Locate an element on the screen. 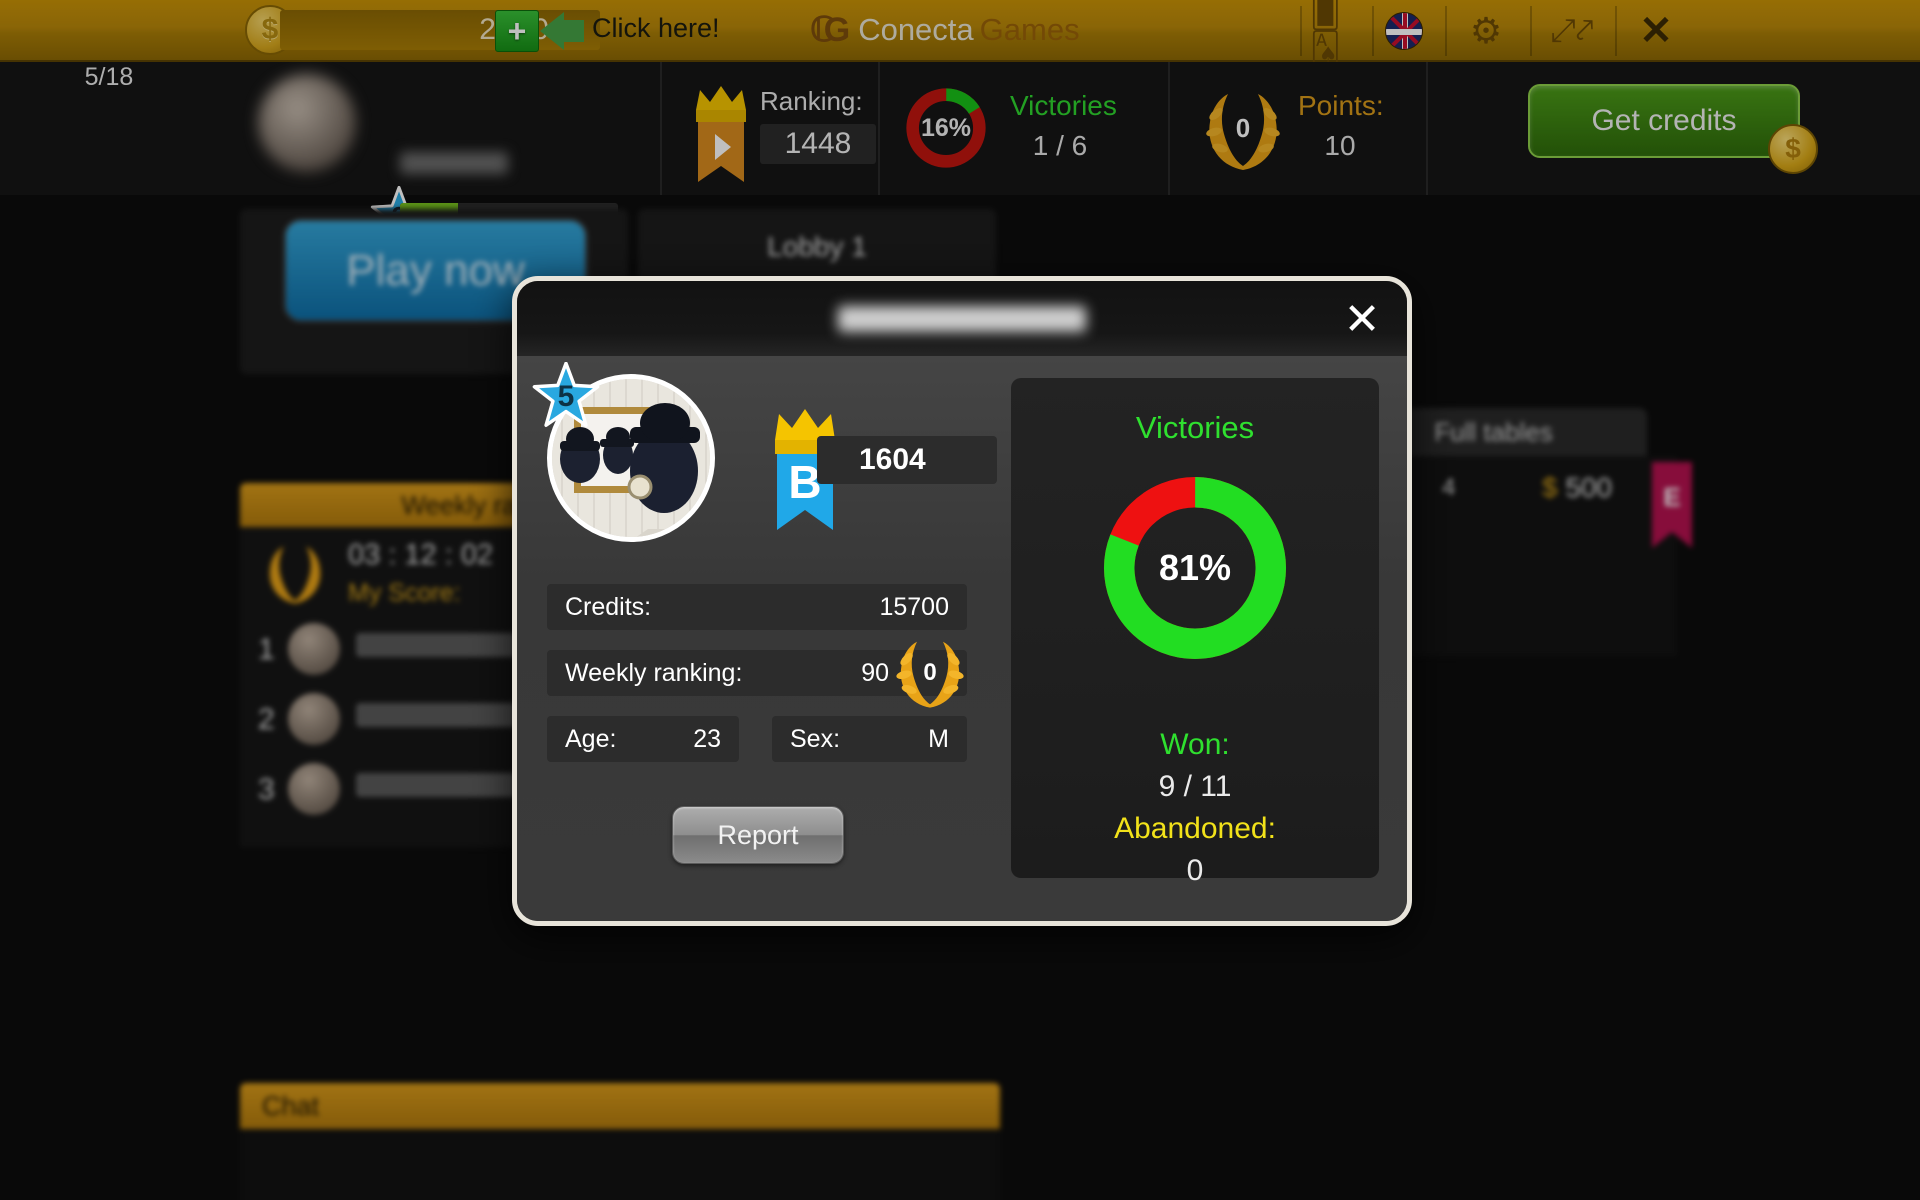  victories-panel: Victories 81% Won: 9 / 11 Abandoned: 0 is located at coordinates (1195, 632).